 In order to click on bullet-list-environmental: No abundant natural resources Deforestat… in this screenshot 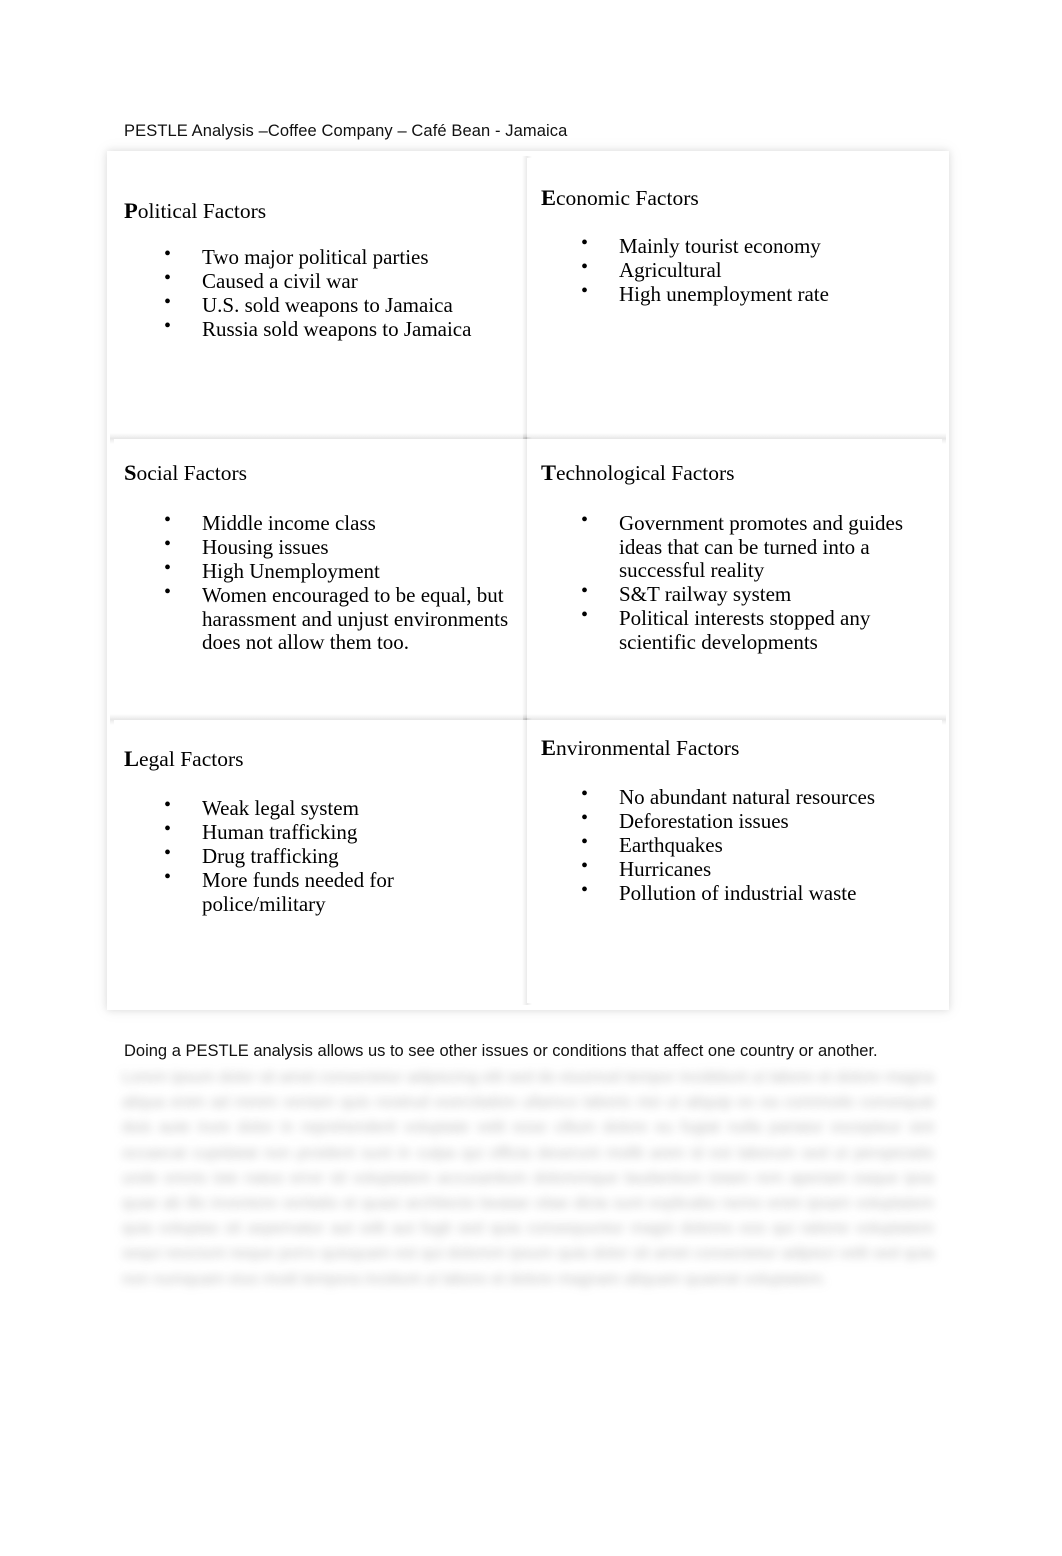, I will do `click(738, 844)`.